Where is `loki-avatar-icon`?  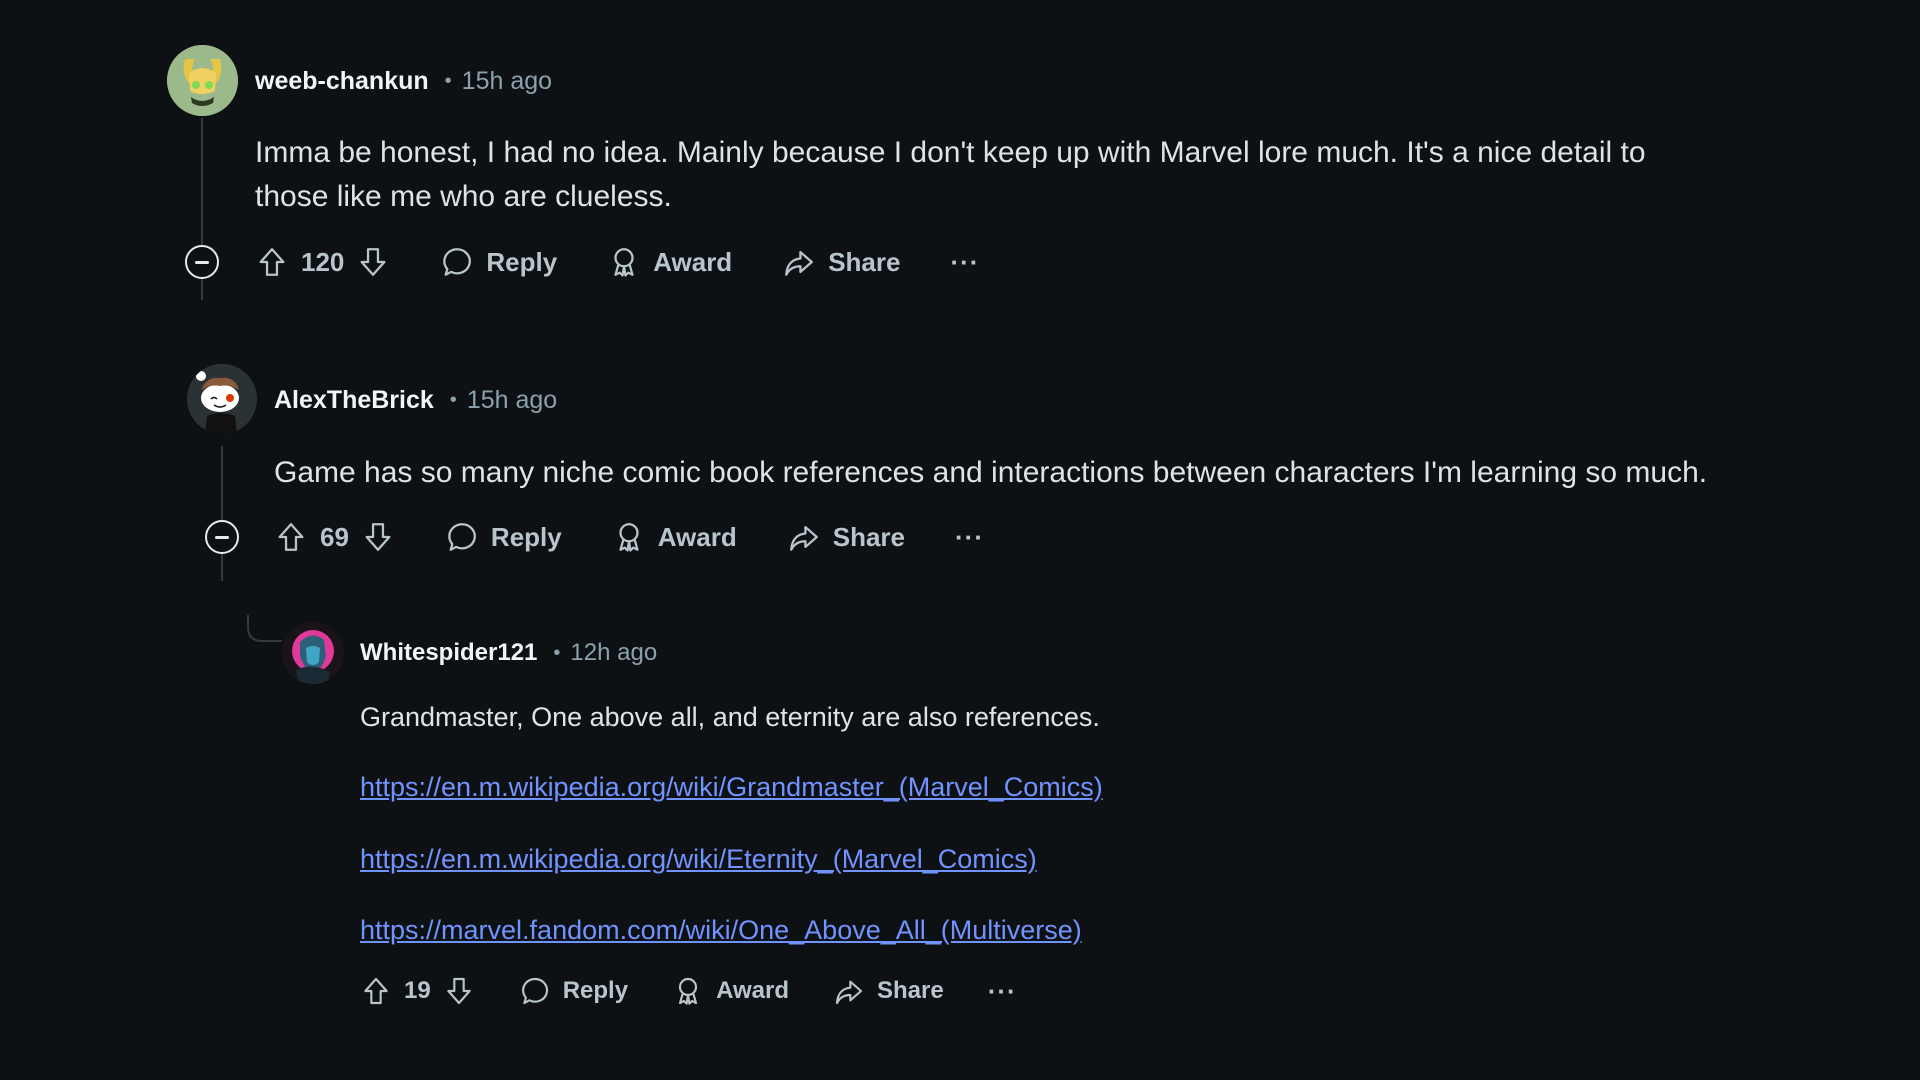 loki-avatar-icon is located at coordinates (202, 80).